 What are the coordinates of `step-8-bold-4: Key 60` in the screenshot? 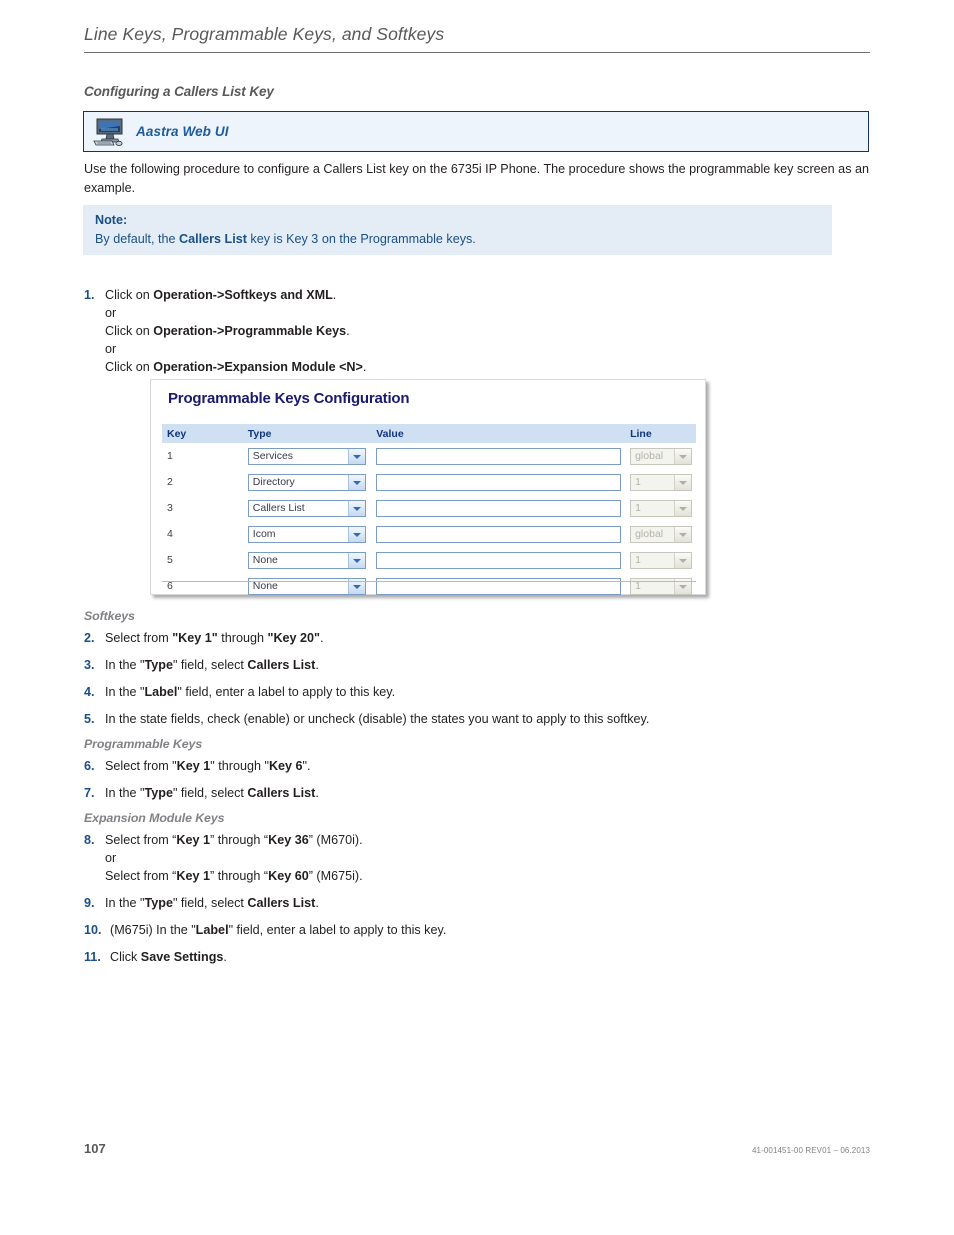 It's located at (288, 876).